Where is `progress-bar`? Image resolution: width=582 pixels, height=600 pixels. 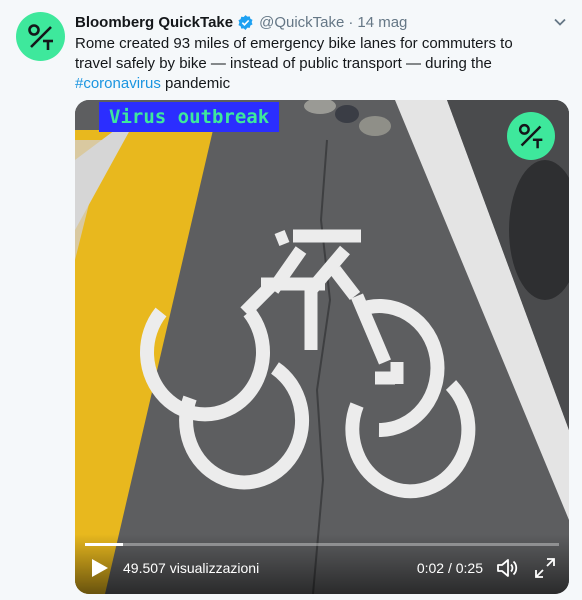 progress-bar is located at coordinates (322, 544).